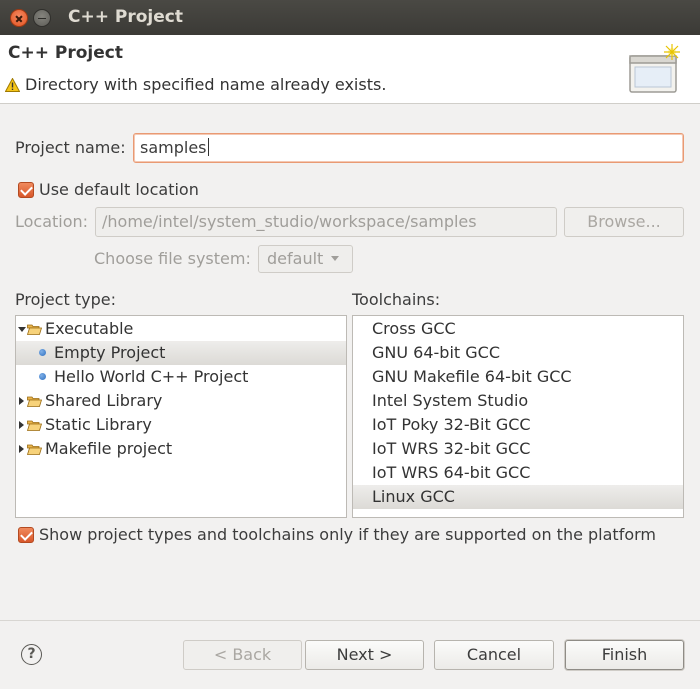 This screenshot has height=689, width=700. I want to click on back-button: < Back, so click(242, 655).